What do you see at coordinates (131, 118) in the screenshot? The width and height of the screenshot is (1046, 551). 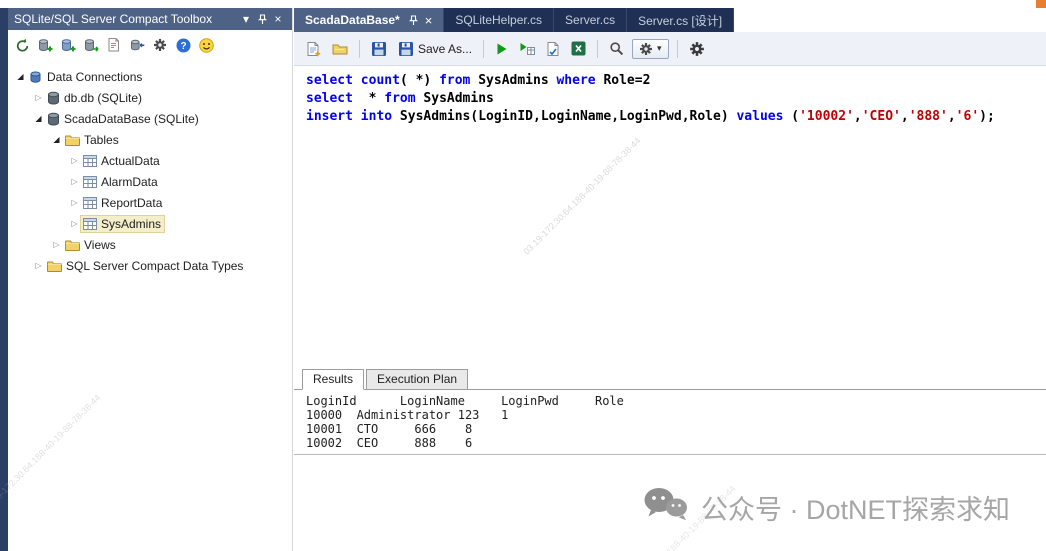 I see `tree-item-label: ScadaDataBase (SQLite)` at bounding box center [131, 118].